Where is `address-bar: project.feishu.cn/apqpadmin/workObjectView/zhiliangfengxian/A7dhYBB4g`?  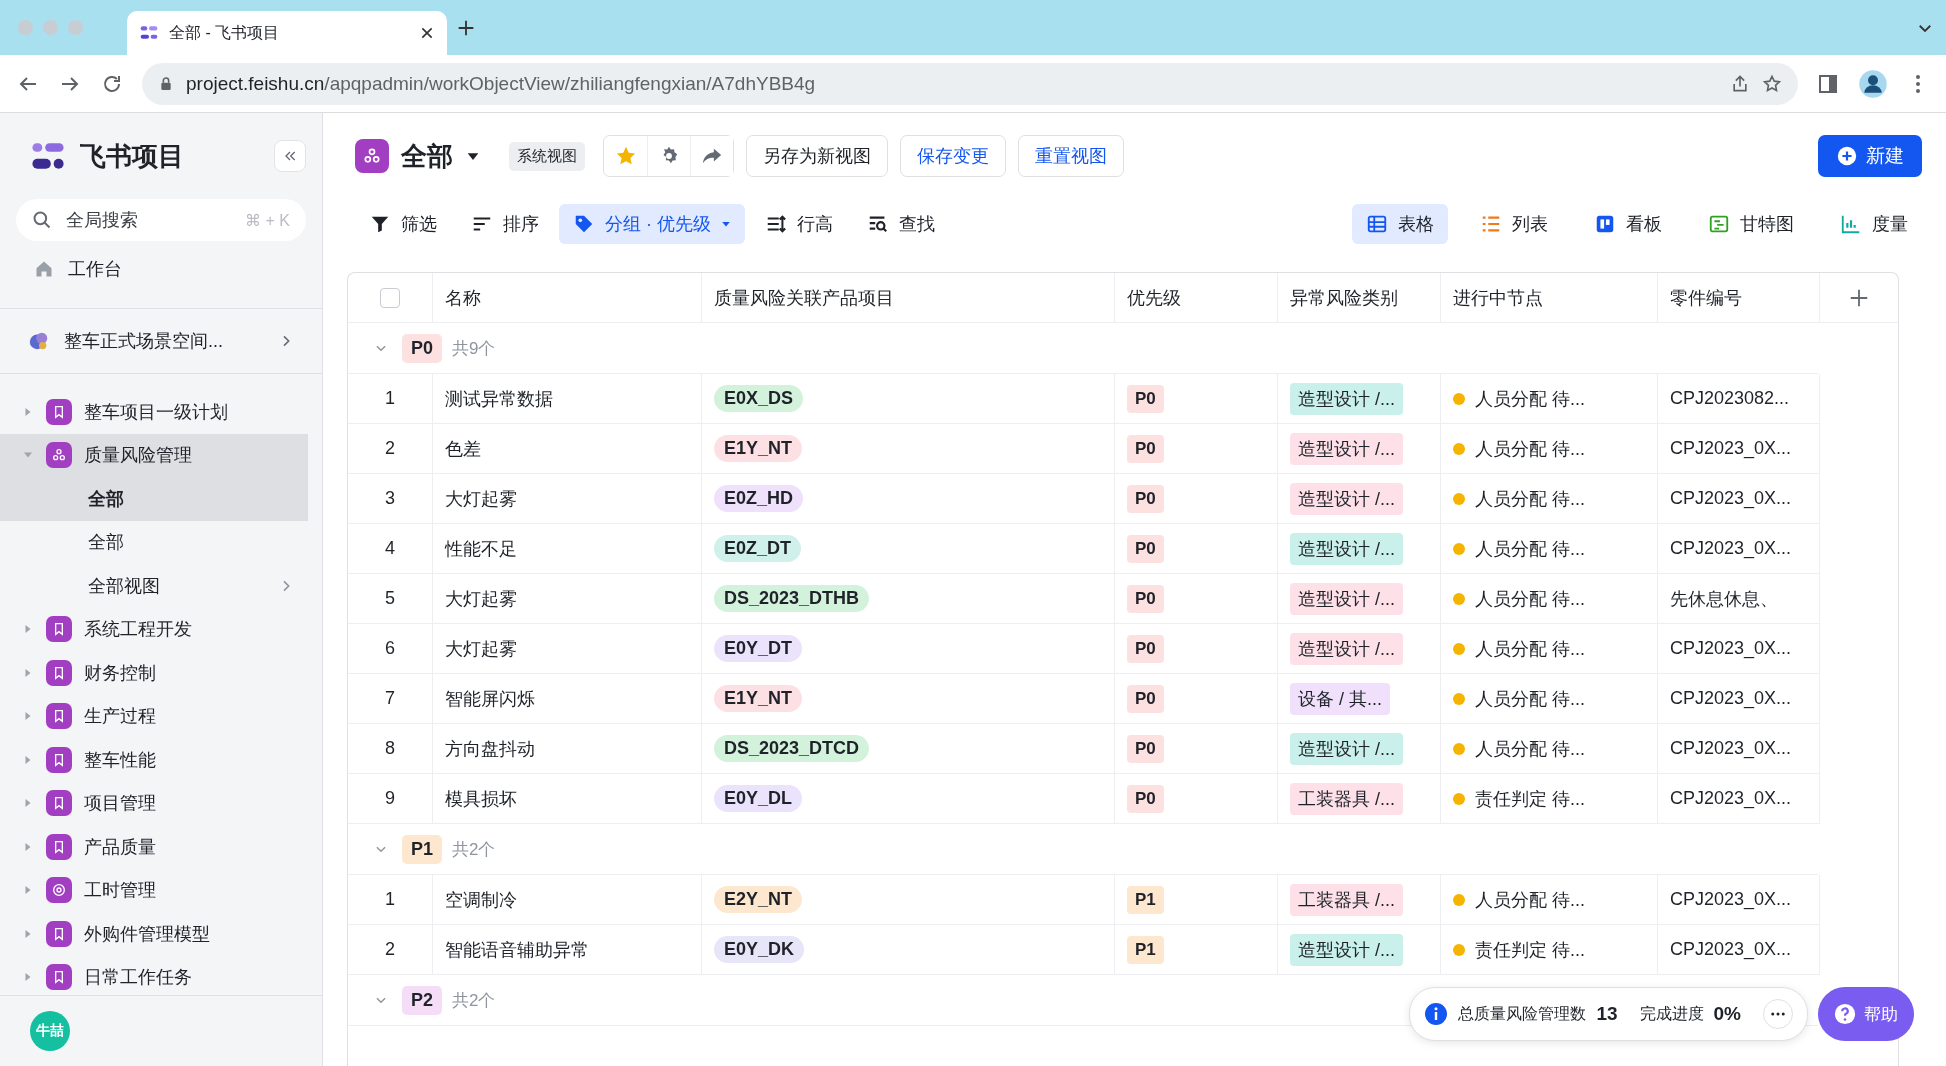
address-bar: project.feishu.cn/apqpadmin/workObjectView/zhiliangfengxian/A7dhYBB4g is located at coordinates (970, 83).